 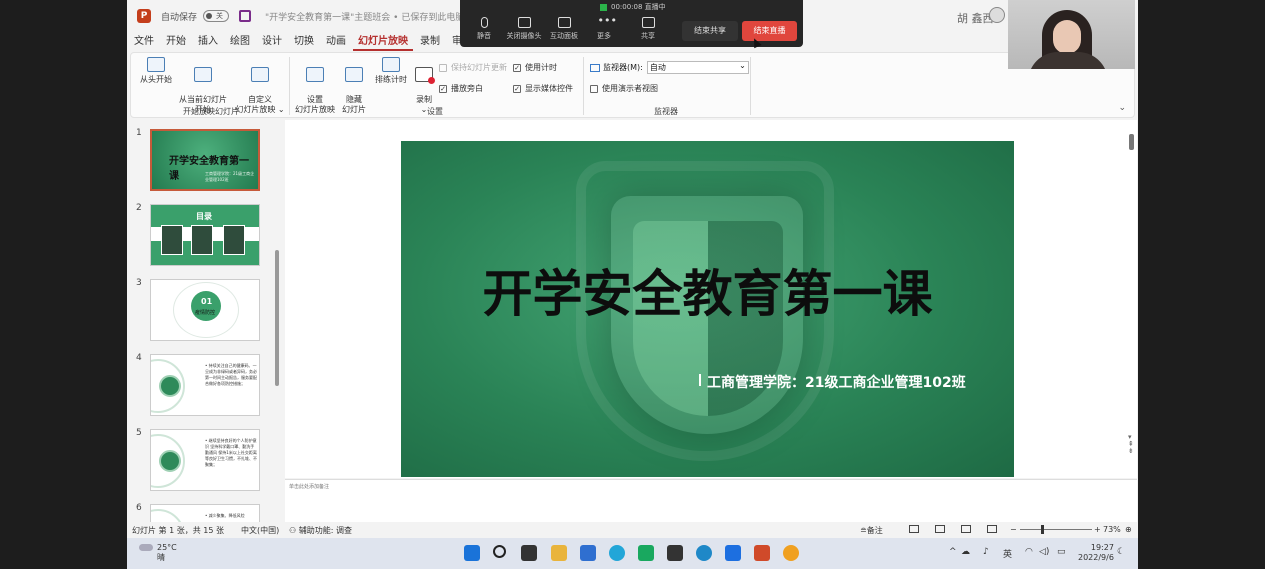 What do you see at coordinates (391, 79) in the screenshot?
I see `rehearse-timings-label: 排练计时` at bounding box center [391, 79].